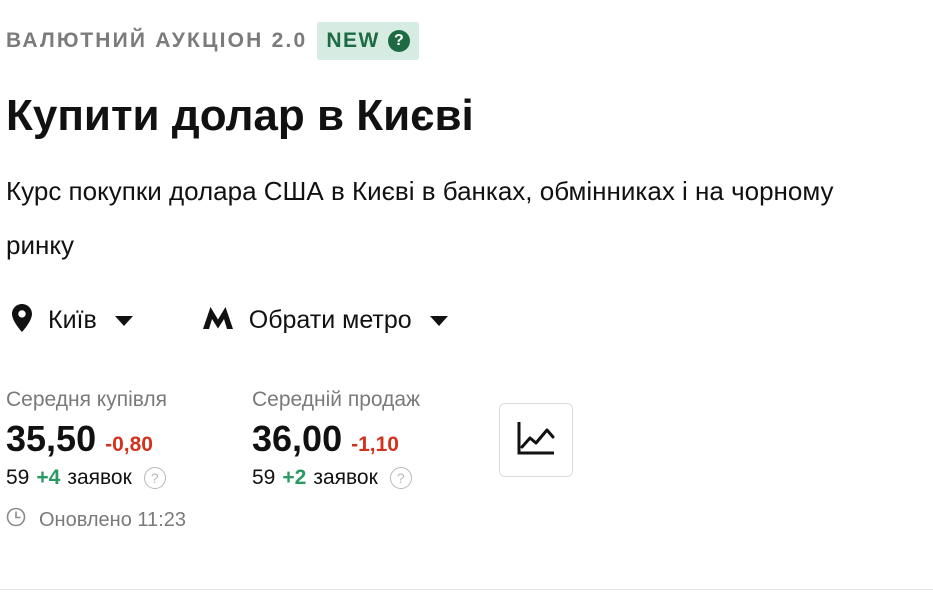 The image size is (933, 600). I want to click on metro-icon, so click(217, 320).